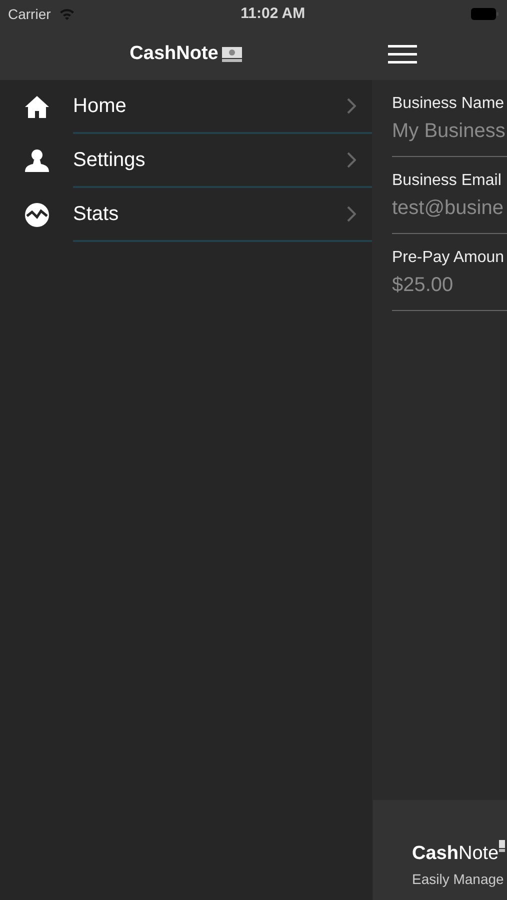 Image resolution: width=507 pixels, height=900 pixels. I want to click on stats-icon, so click(37, 215).